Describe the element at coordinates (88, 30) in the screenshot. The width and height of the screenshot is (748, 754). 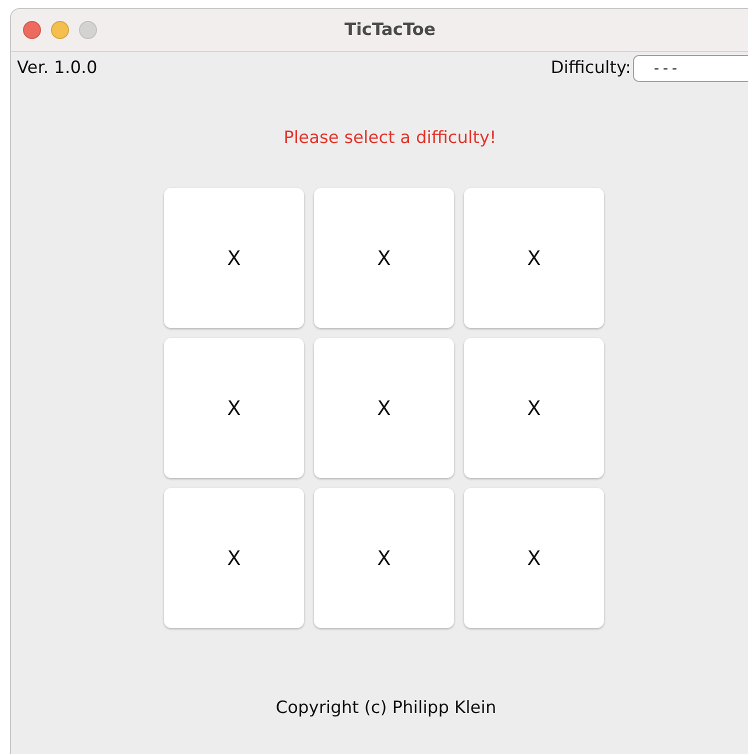
I see `zoom-button` at that location.